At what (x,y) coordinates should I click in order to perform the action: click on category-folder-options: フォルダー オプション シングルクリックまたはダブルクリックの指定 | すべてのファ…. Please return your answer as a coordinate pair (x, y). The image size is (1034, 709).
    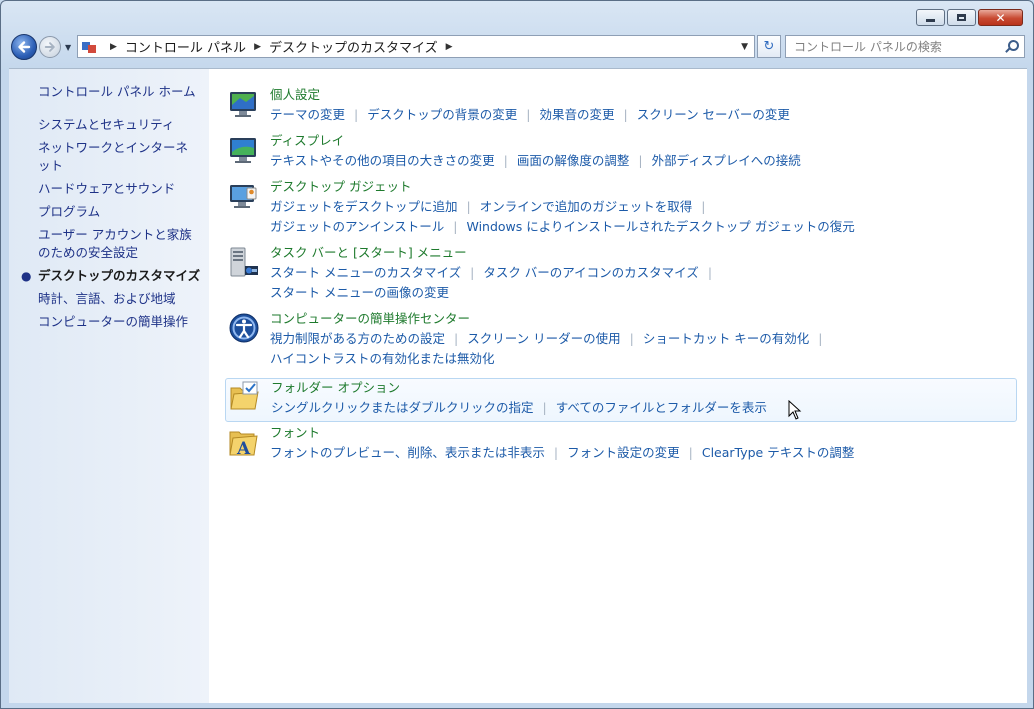
    Looking at the image, I should click on (621, 400).